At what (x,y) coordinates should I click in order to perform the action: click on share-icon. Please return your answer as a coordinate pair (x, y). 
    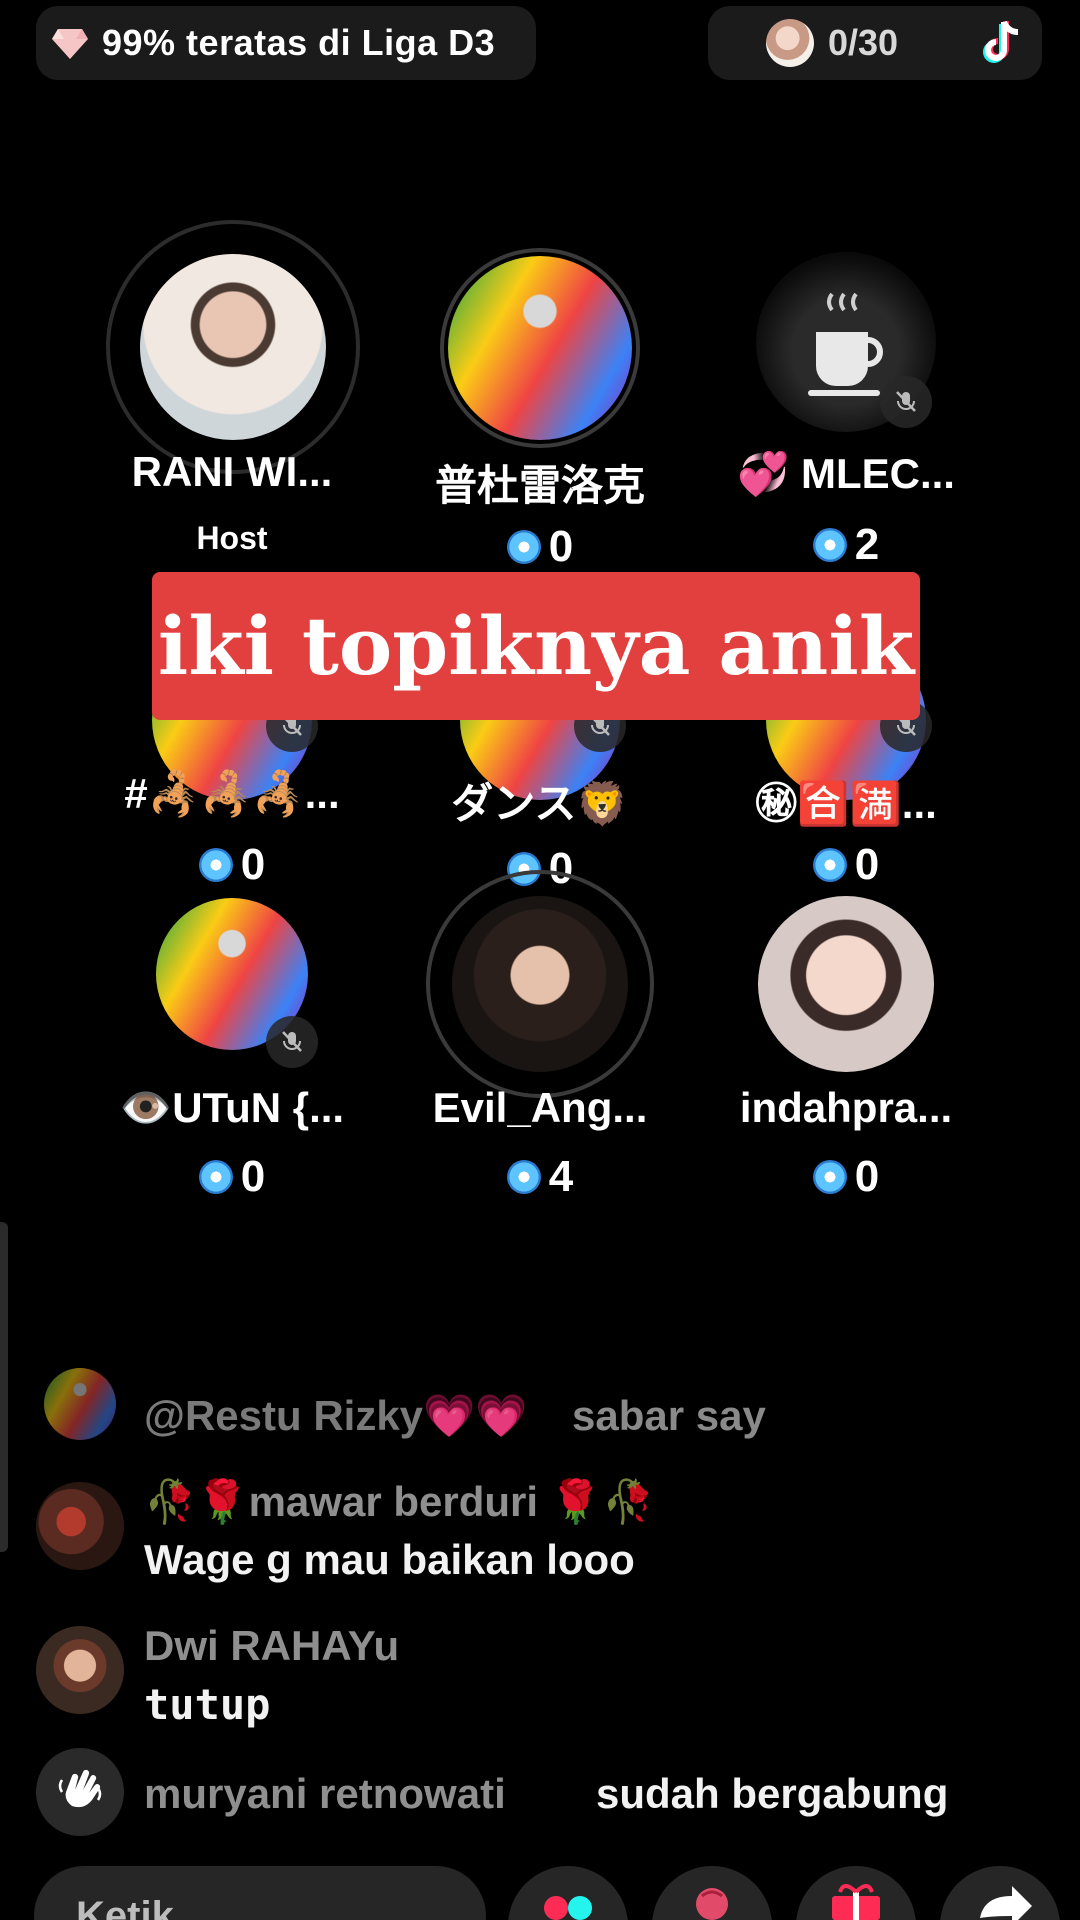
    Looking at the image, I should click on (1006, 1903).